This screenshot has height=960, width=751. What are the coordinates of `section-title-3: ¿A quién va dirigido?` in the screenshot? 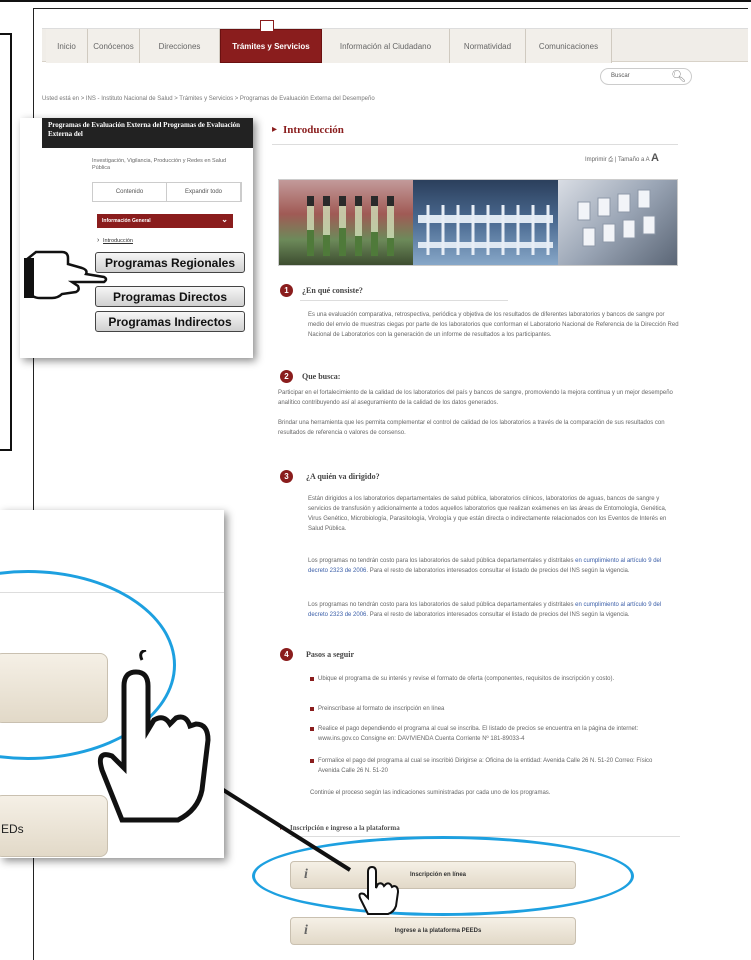 It's located at (343, 476).